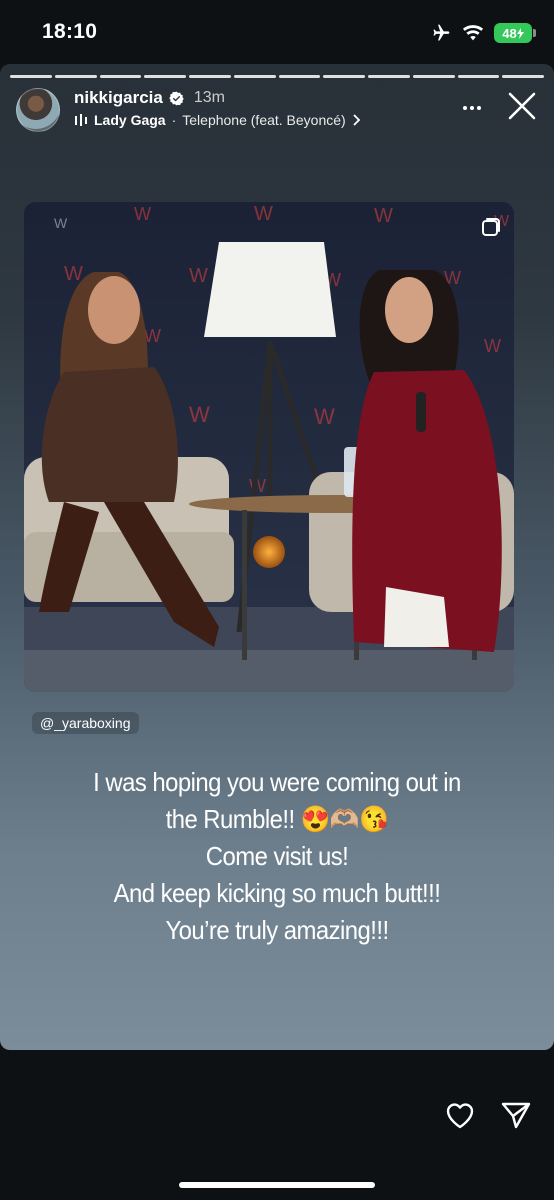 The image size is (554, 1200). Describe the element at coordinates (509, 33) in the screenshot. I see `battery-level: 48` at that location.